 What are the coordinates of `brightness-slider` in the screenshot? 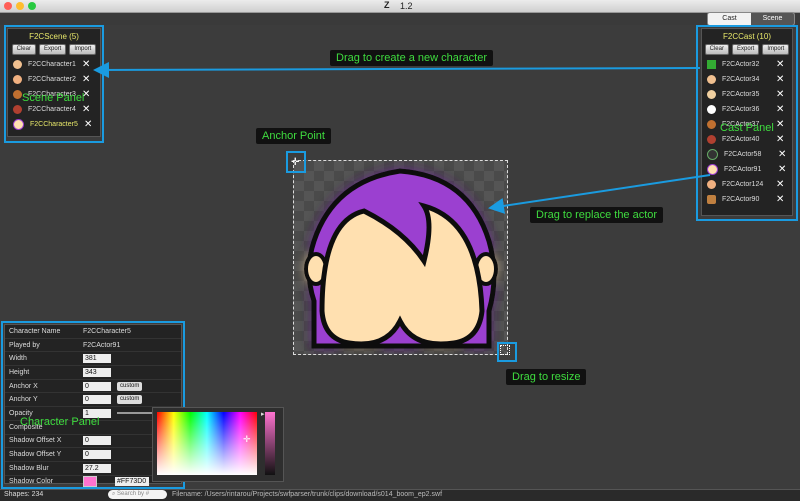 It's located at (270, 443).